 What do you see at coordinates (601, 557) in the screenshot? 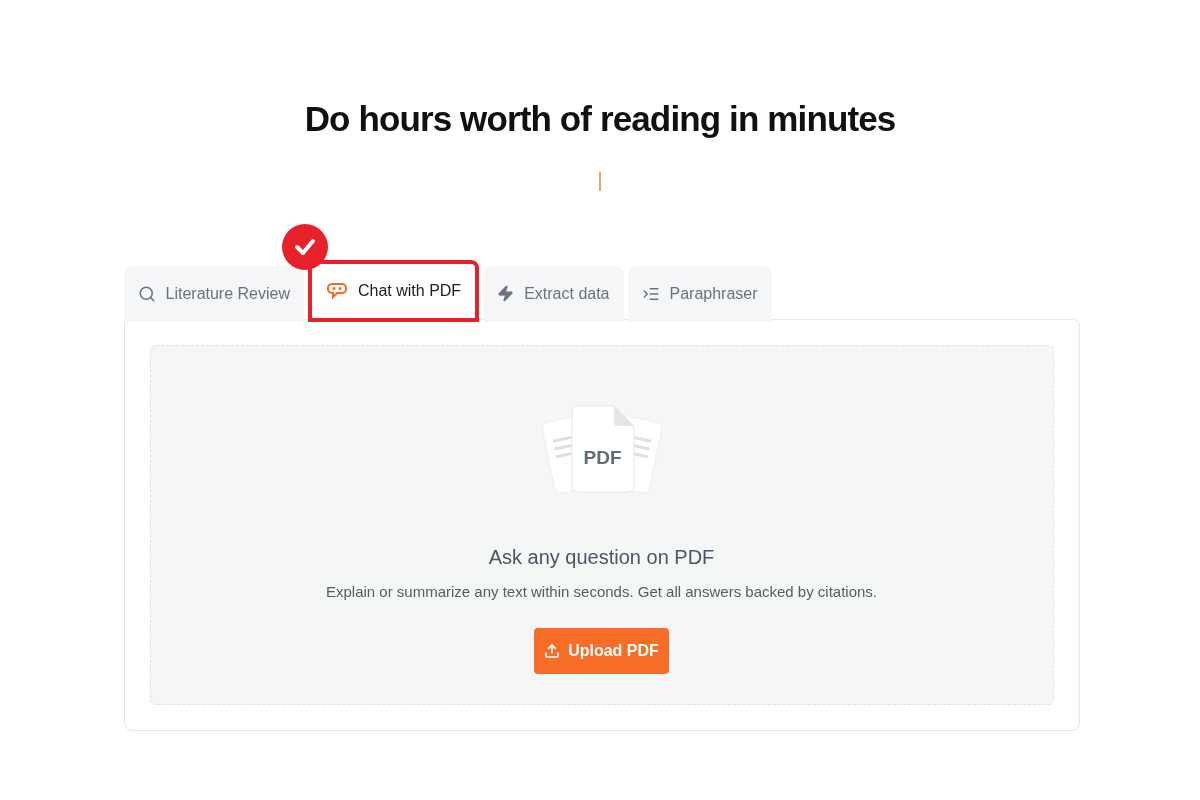
I see `upload-title: Ask any question on PDF` at bounding box center [601, 557].